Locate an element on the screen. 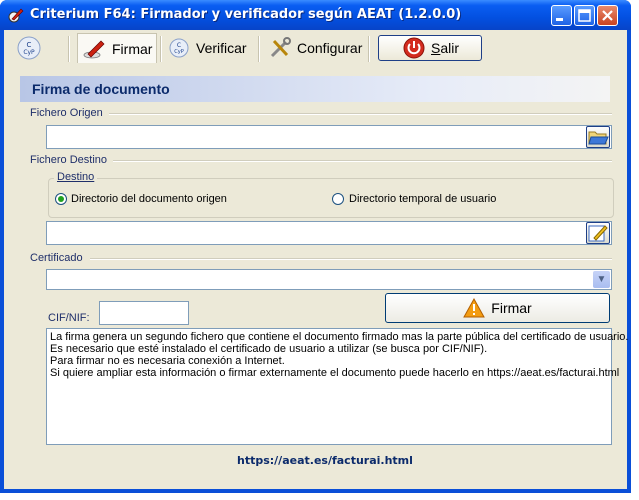 The height and width of the screenshot is (500, 639). power-icon is located at coordinates (414, 48).